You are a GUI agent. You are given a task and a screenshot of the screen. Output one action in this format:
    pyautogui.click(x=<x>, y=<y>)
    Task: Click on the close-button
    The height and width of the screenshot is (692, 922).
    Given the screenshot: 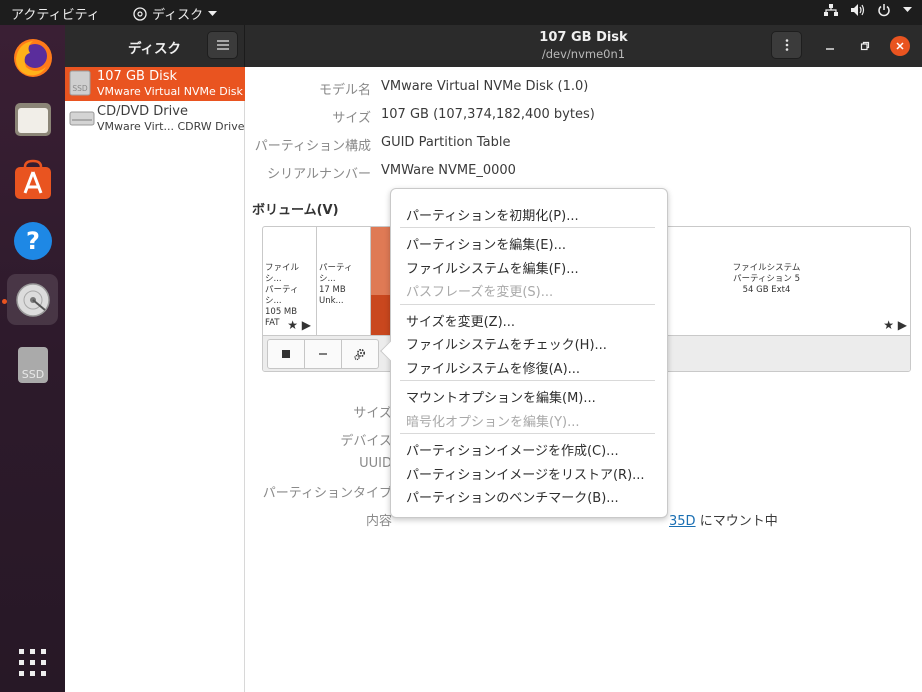 What is the action you would take?
    pyautogui.click(x=900, y=46)
    